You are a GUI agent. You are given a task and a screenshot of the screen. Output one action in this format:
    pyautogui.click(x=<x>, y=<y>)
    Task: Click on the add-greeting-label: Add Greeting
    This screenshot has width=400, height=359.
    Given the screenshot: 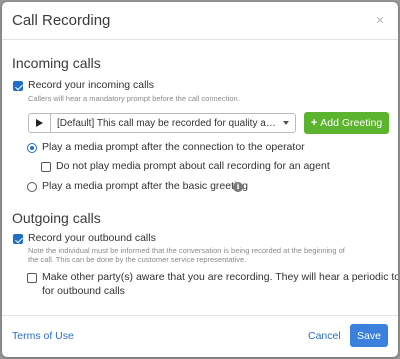 What is the action you would take?
    pyautogui.click(x=351, y=123)
    